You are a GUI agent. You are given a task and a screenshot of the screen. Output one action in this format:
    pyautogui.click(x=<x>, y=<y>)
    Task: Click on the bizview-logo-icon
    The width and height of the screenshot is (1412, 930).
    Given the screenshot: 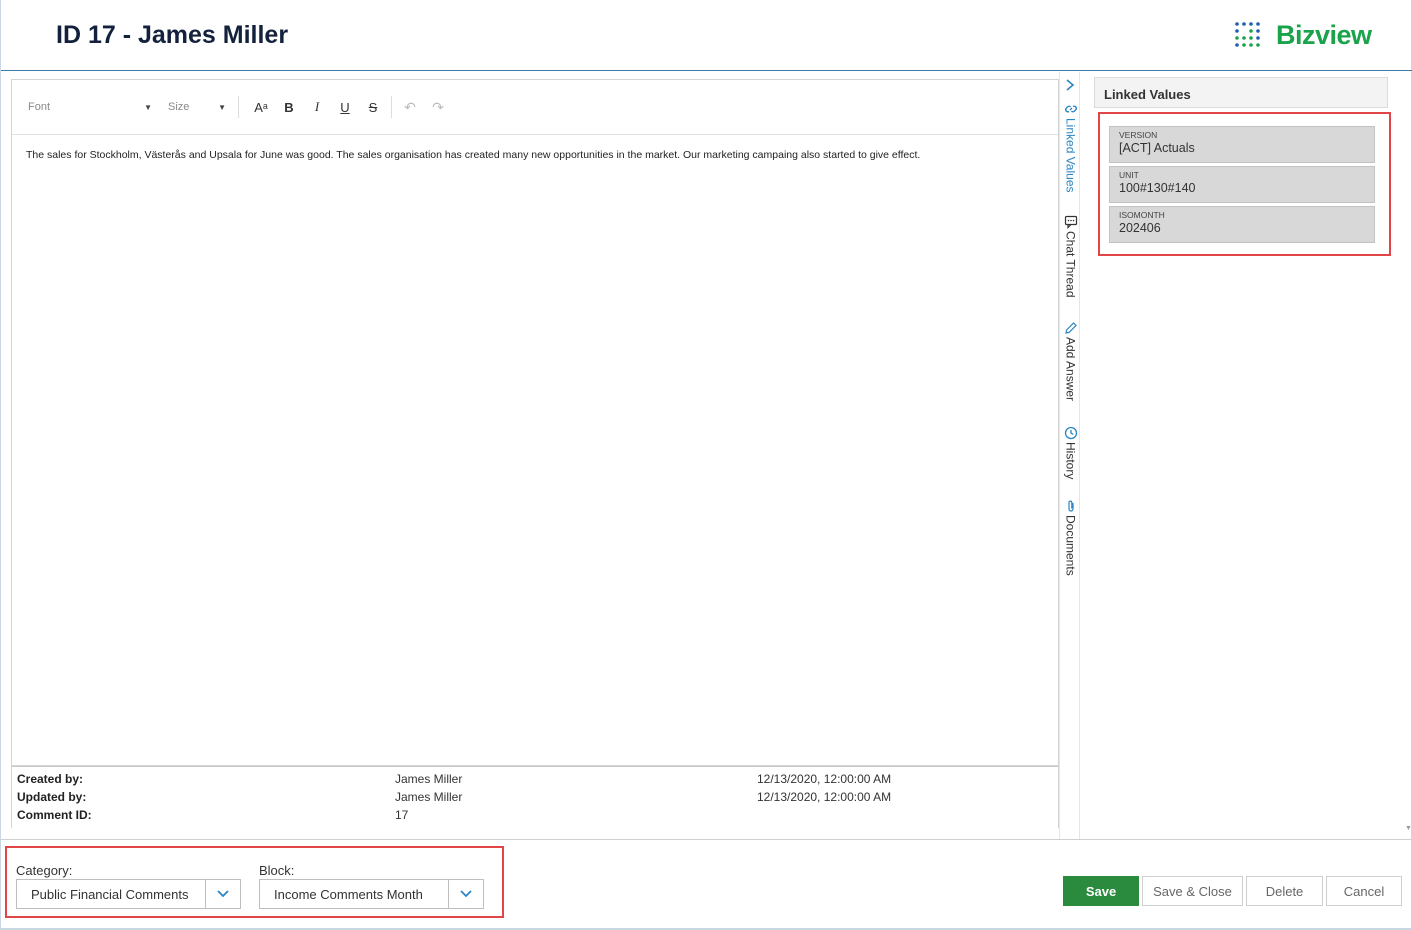 What is the action you would take?
    pyautogui.click(x=1247, y=34)
    